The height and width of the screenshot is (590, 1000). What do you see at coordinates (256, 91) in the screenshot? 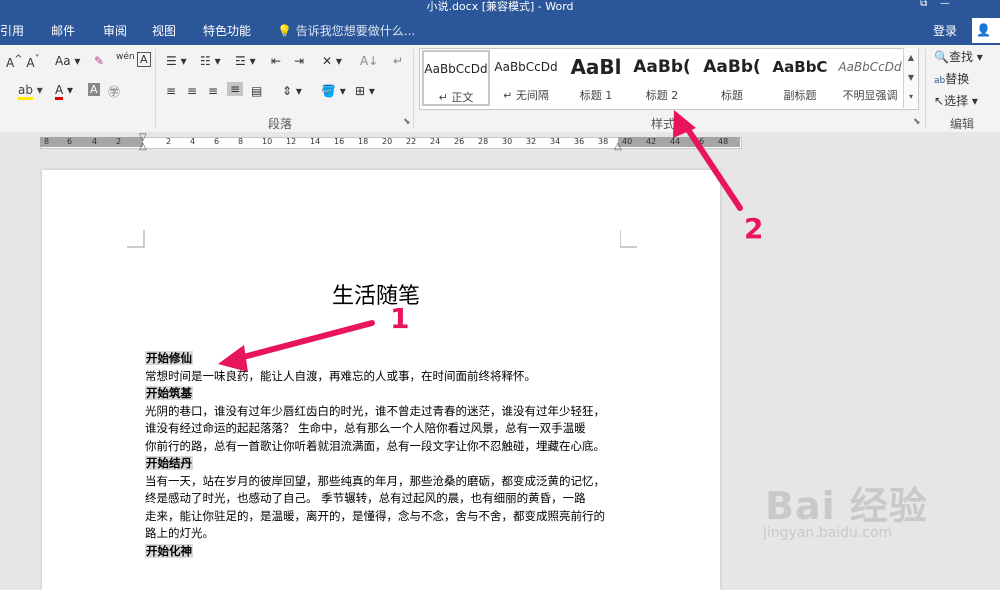
I see `distributed-icon: ▤` at bounding box center [256, 91].